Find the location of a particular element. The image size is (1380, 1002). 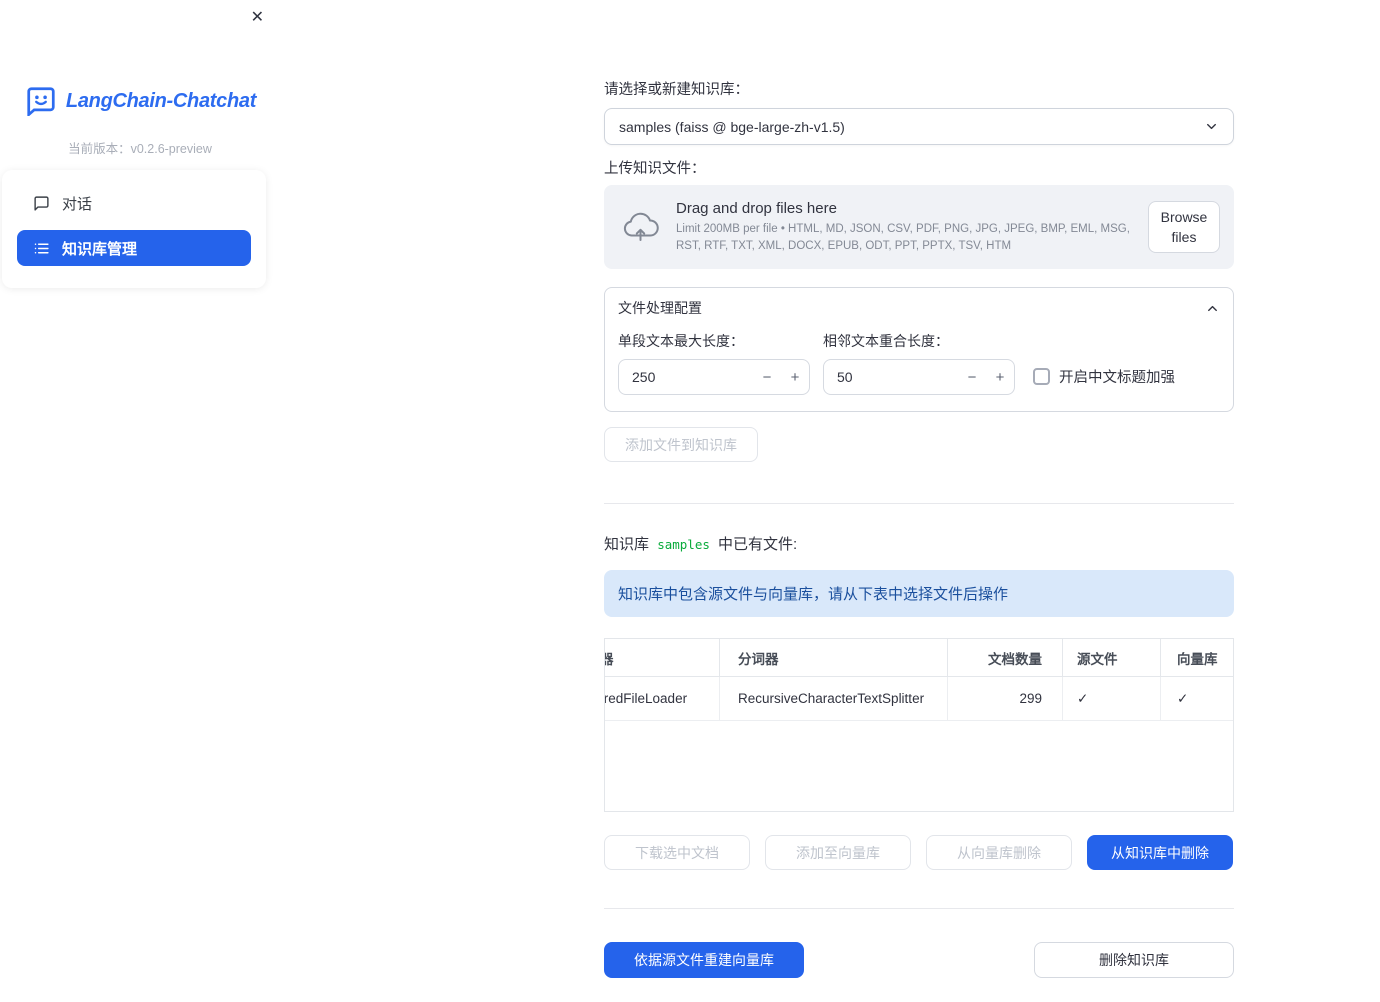

col-header-loader: 文档加载器 is located at coordinates (662, 657).